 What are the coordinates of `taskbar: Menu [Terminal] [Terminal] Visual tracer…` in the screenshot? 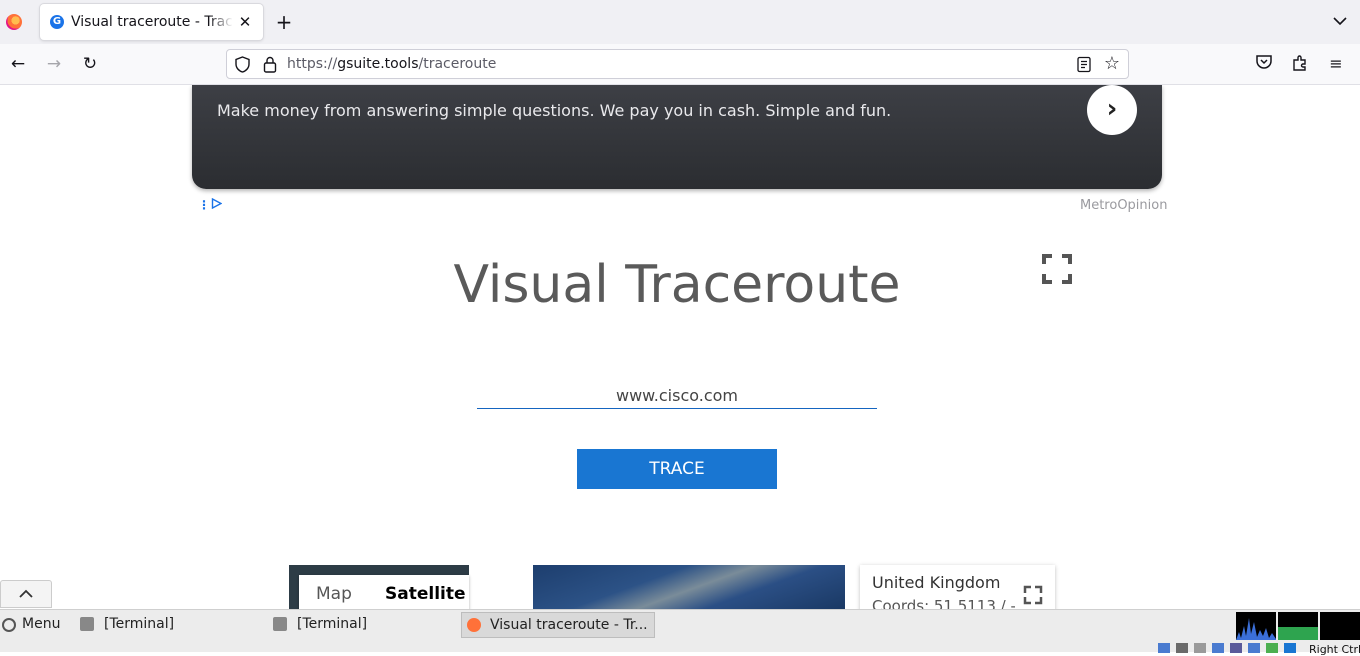 It's located at (680, 632).